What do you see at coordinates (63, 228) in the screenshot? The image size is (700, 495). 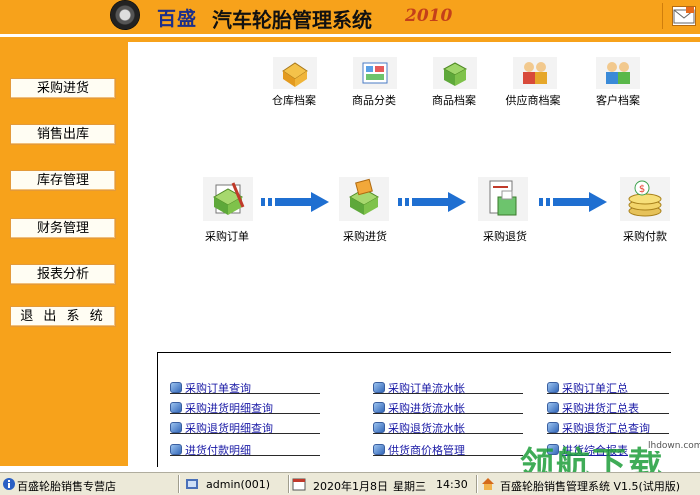 I see `sidebar-item-finance: 财务管理` at bounding box center [63, 228].